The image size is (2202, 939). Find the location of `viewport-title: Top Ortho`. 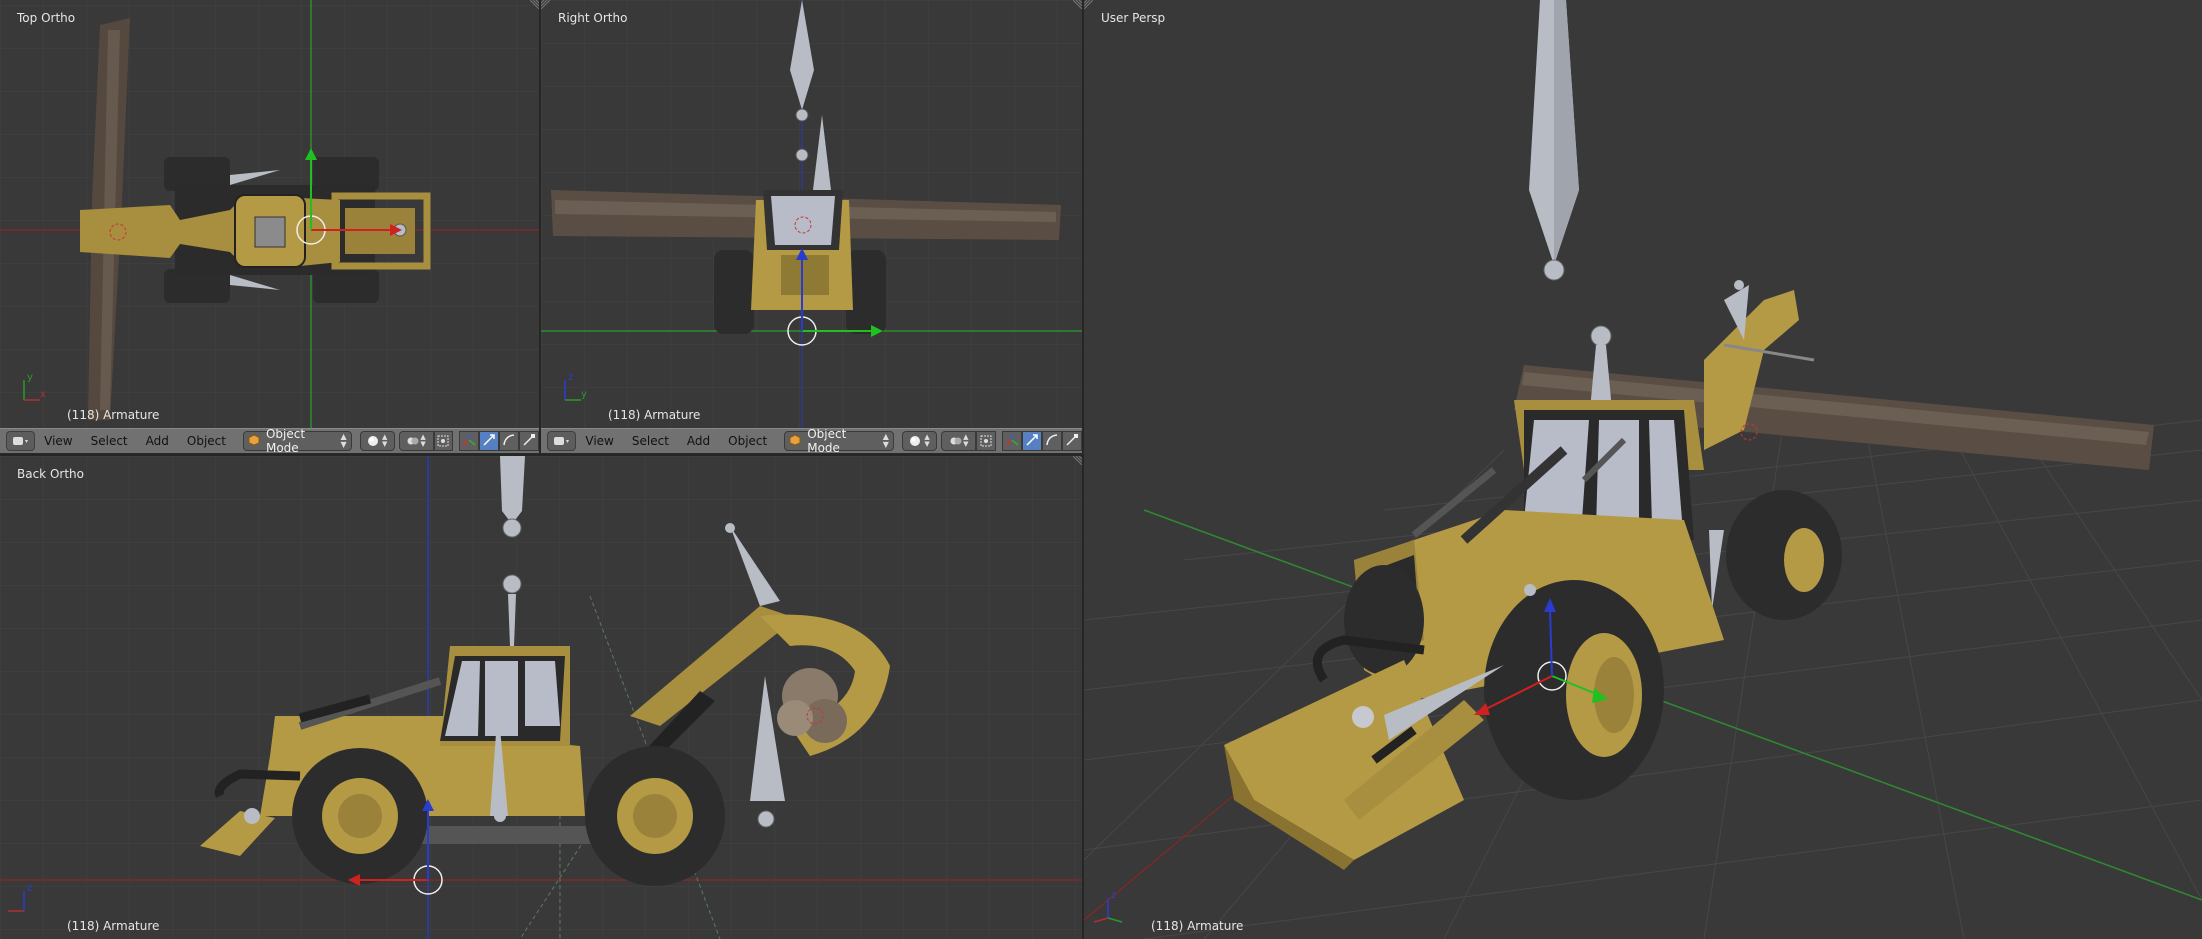

viewport-title: Top Ortho is located at coordinates (46, 18).